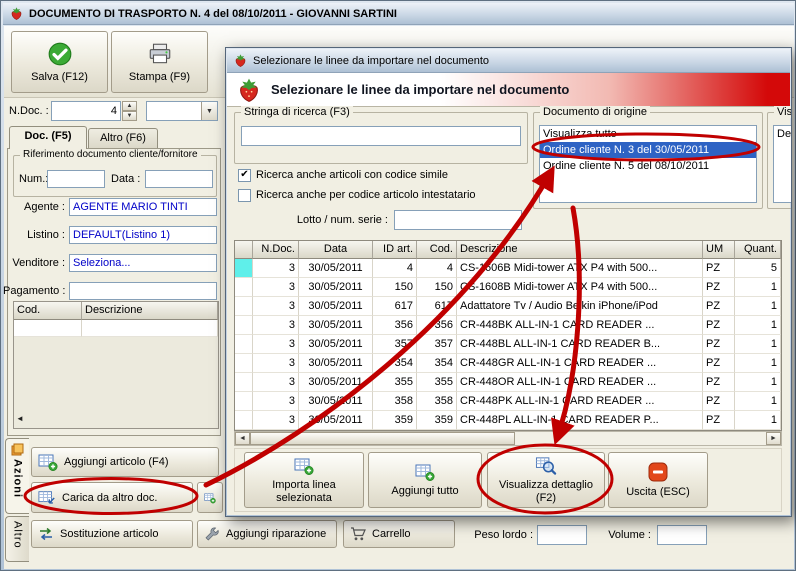  Describe the element at coordinates (546, 480) in the screenshot. I see `visualizza-dettaglio-button: Visualizza dettaglio (F2)` at that location.